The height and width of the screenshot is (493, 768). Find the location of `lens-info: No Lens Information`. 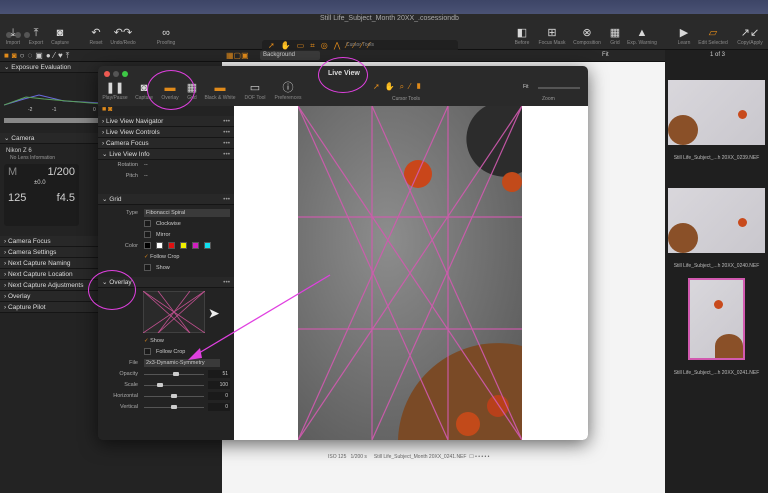

lens-info: No Lens Information is located at coordinates (33, 158).